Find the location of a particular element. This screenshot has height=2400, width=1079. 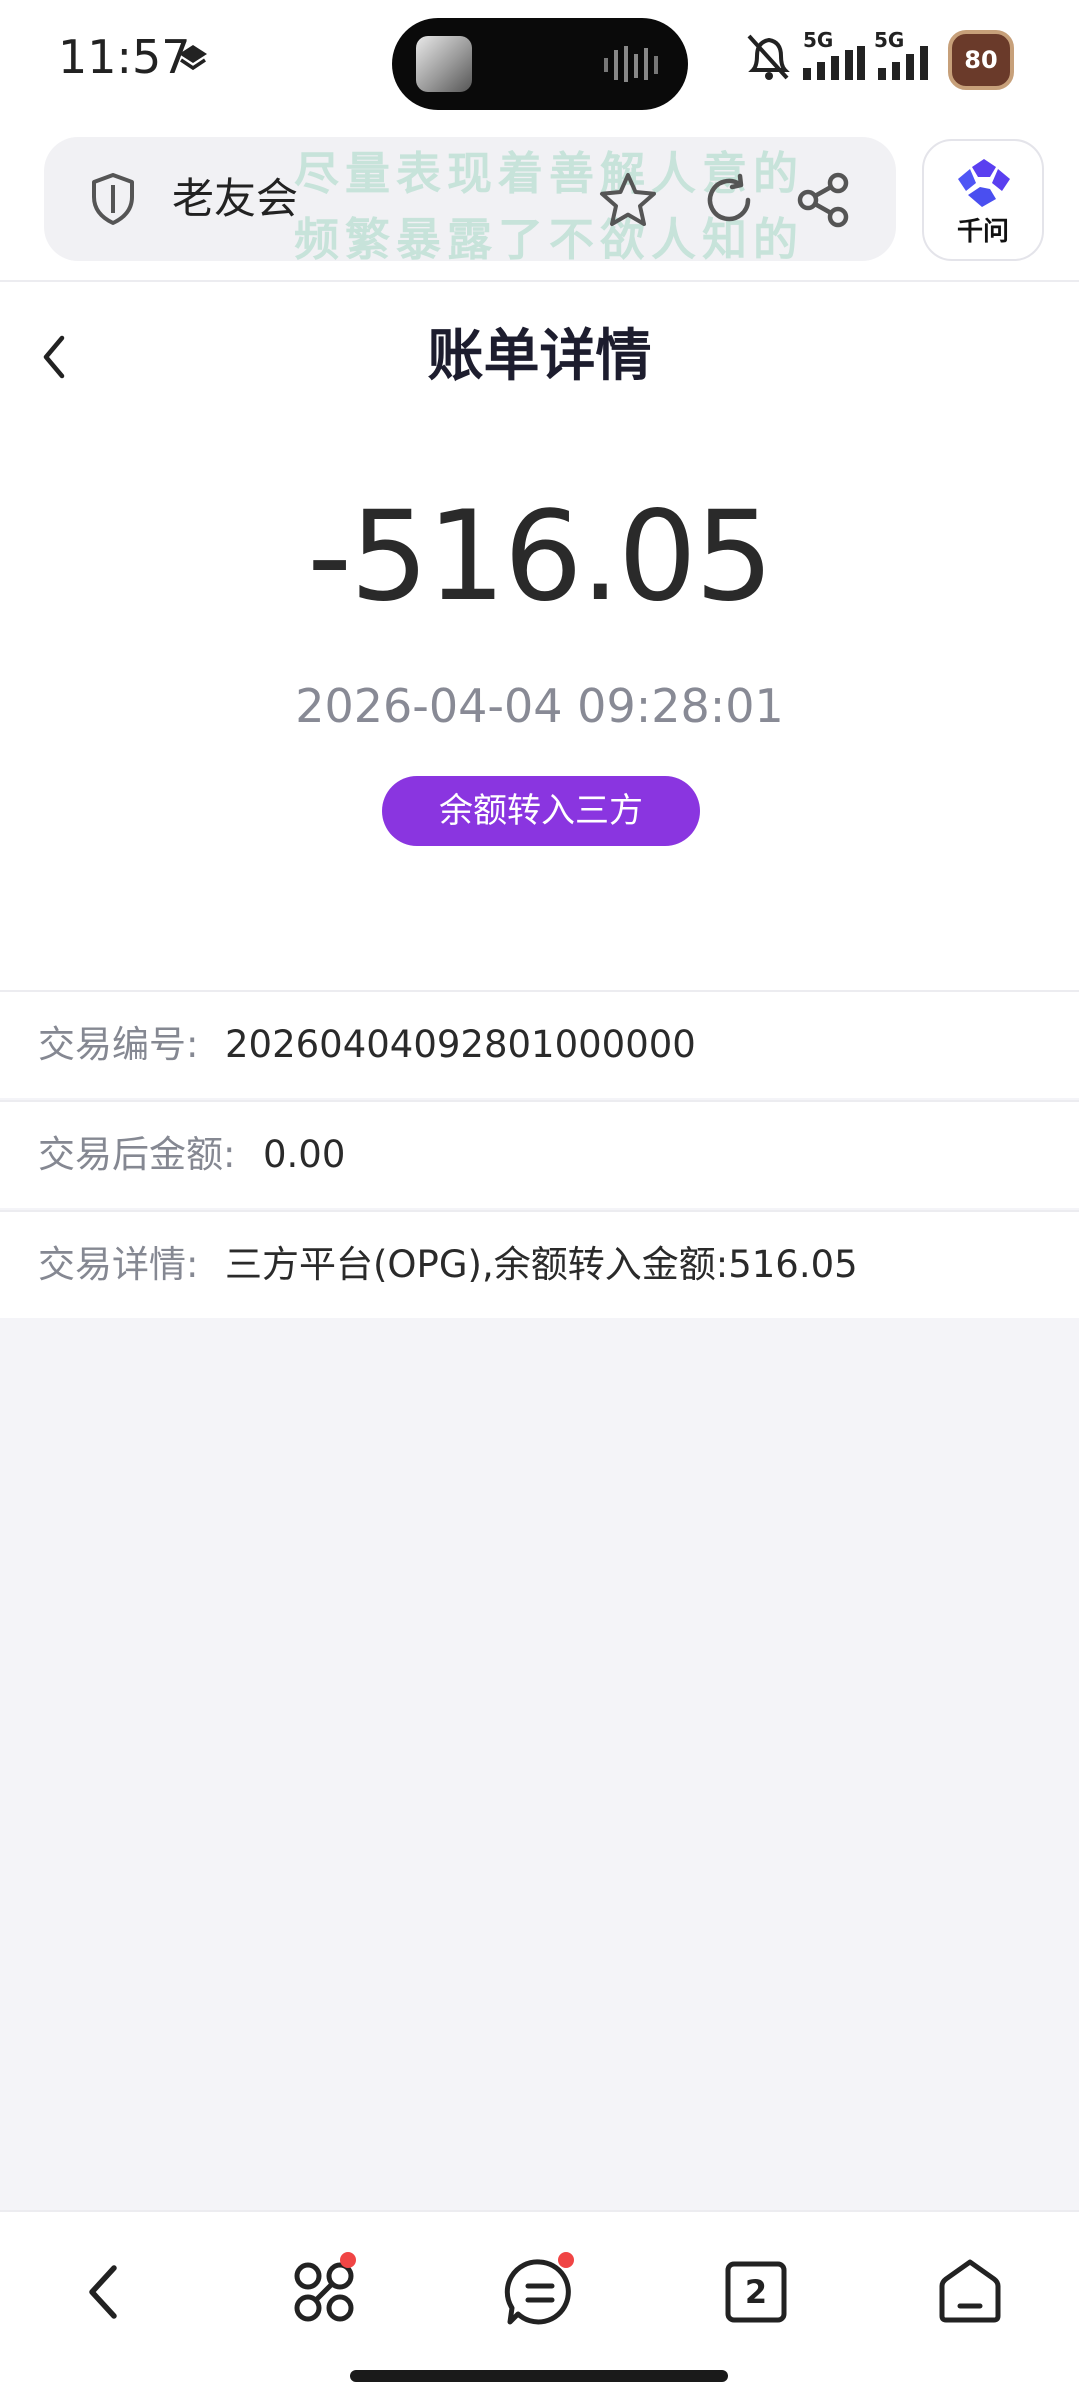

qianwen-assistant-button: 千问 is located at coordinates (983, 200).